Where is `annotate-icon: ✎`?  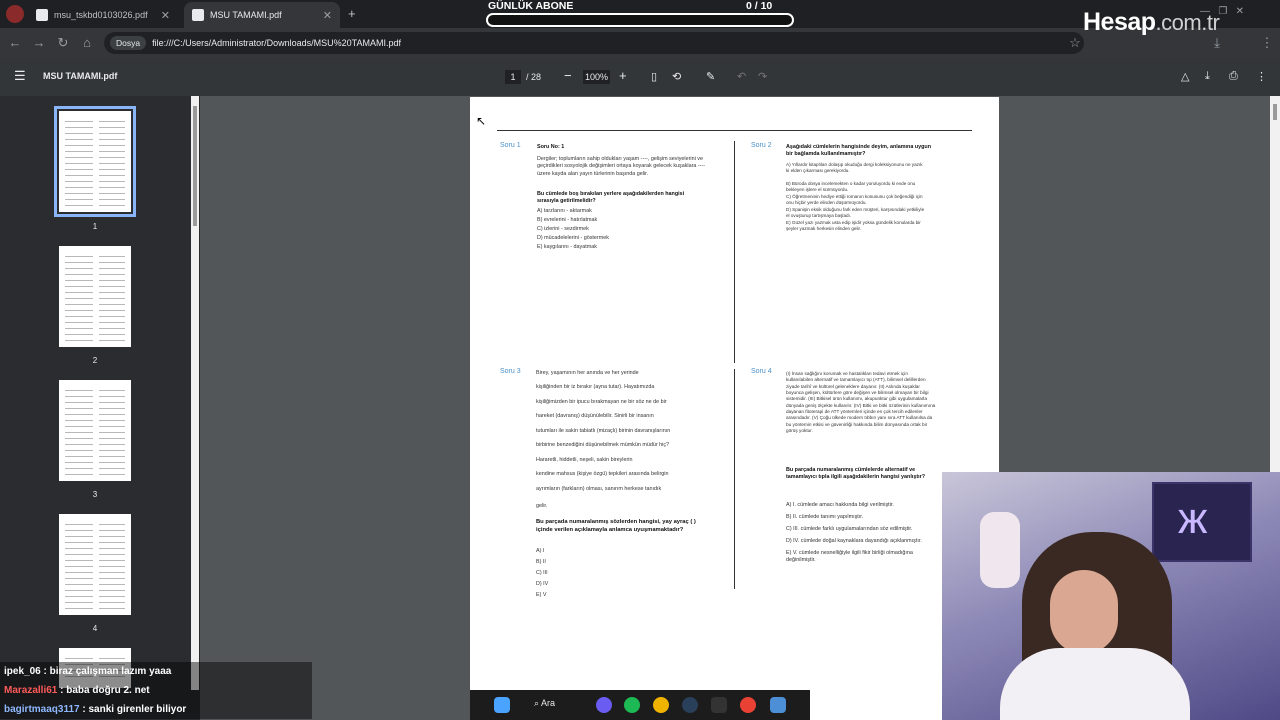
annotate-icon: ✎ is located at coordinates (710, 76).